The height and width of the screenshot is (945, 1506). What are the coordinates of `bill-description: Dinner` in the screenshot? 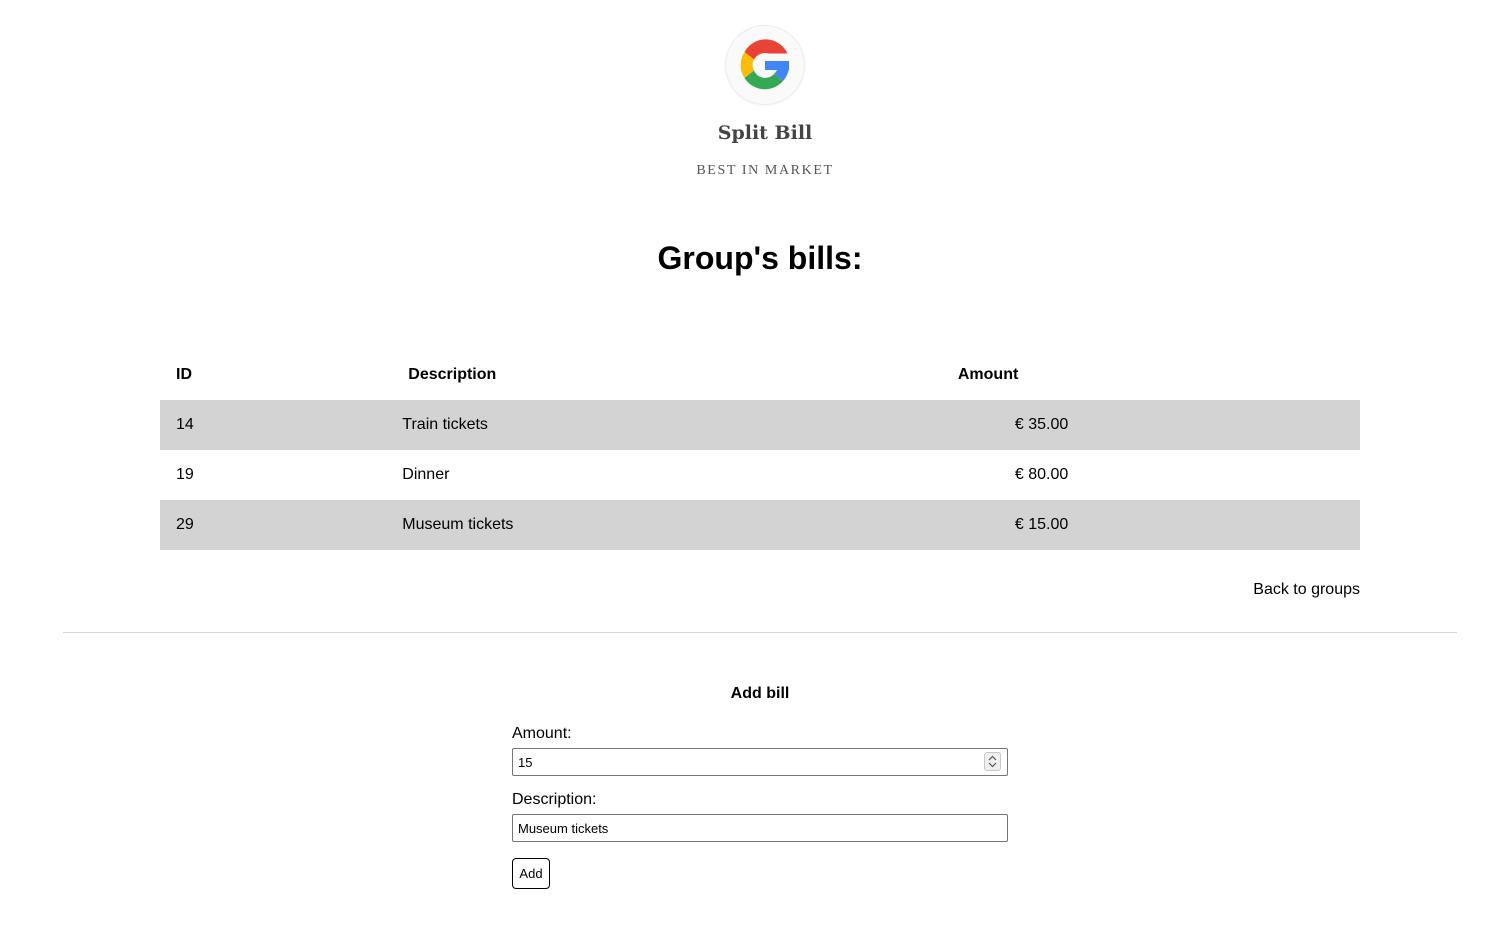 It's located at (426, 474).